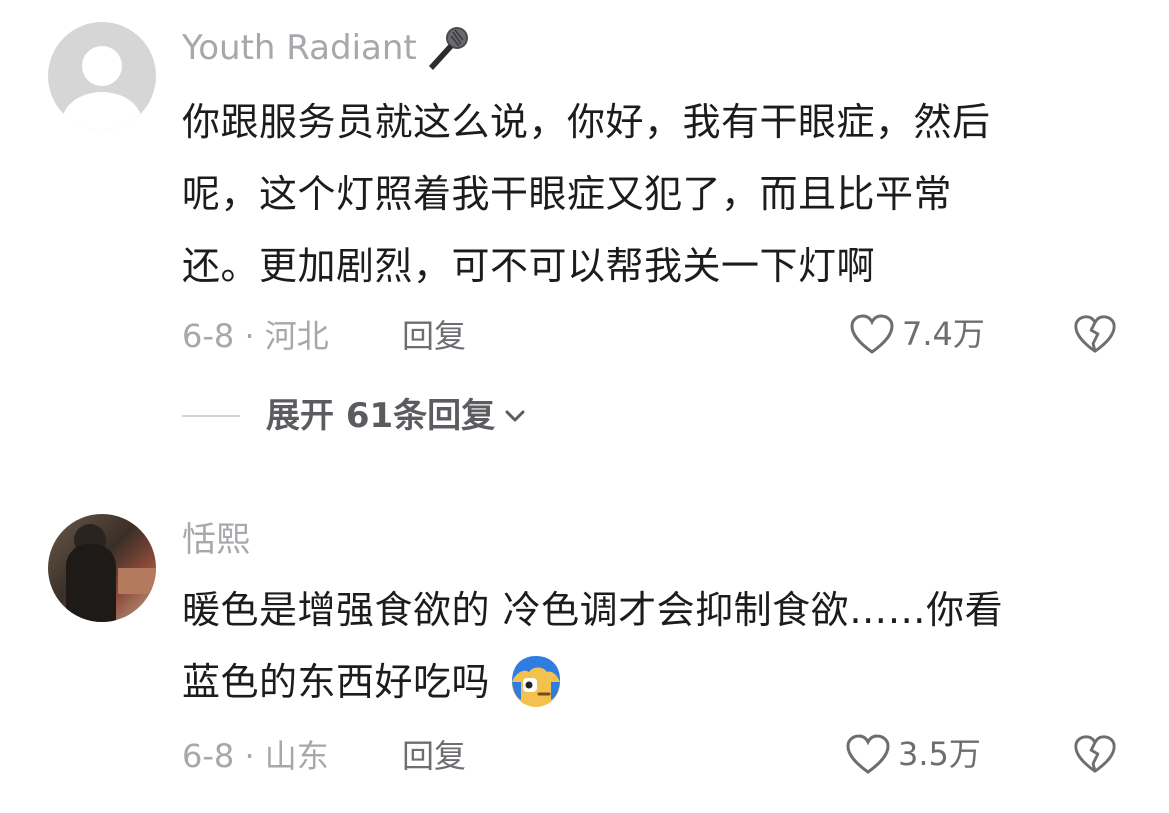  What do you see at coordinates (102, 66) in the screenshot?
I see `avatar-head-shape` at bounding box center [102, 66].